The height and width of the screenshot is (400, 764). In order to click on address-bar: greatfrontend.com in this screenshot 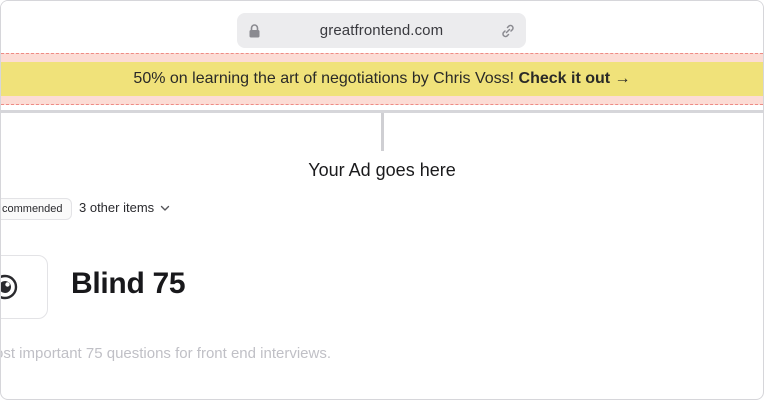, I will do `click(381, 30)`.